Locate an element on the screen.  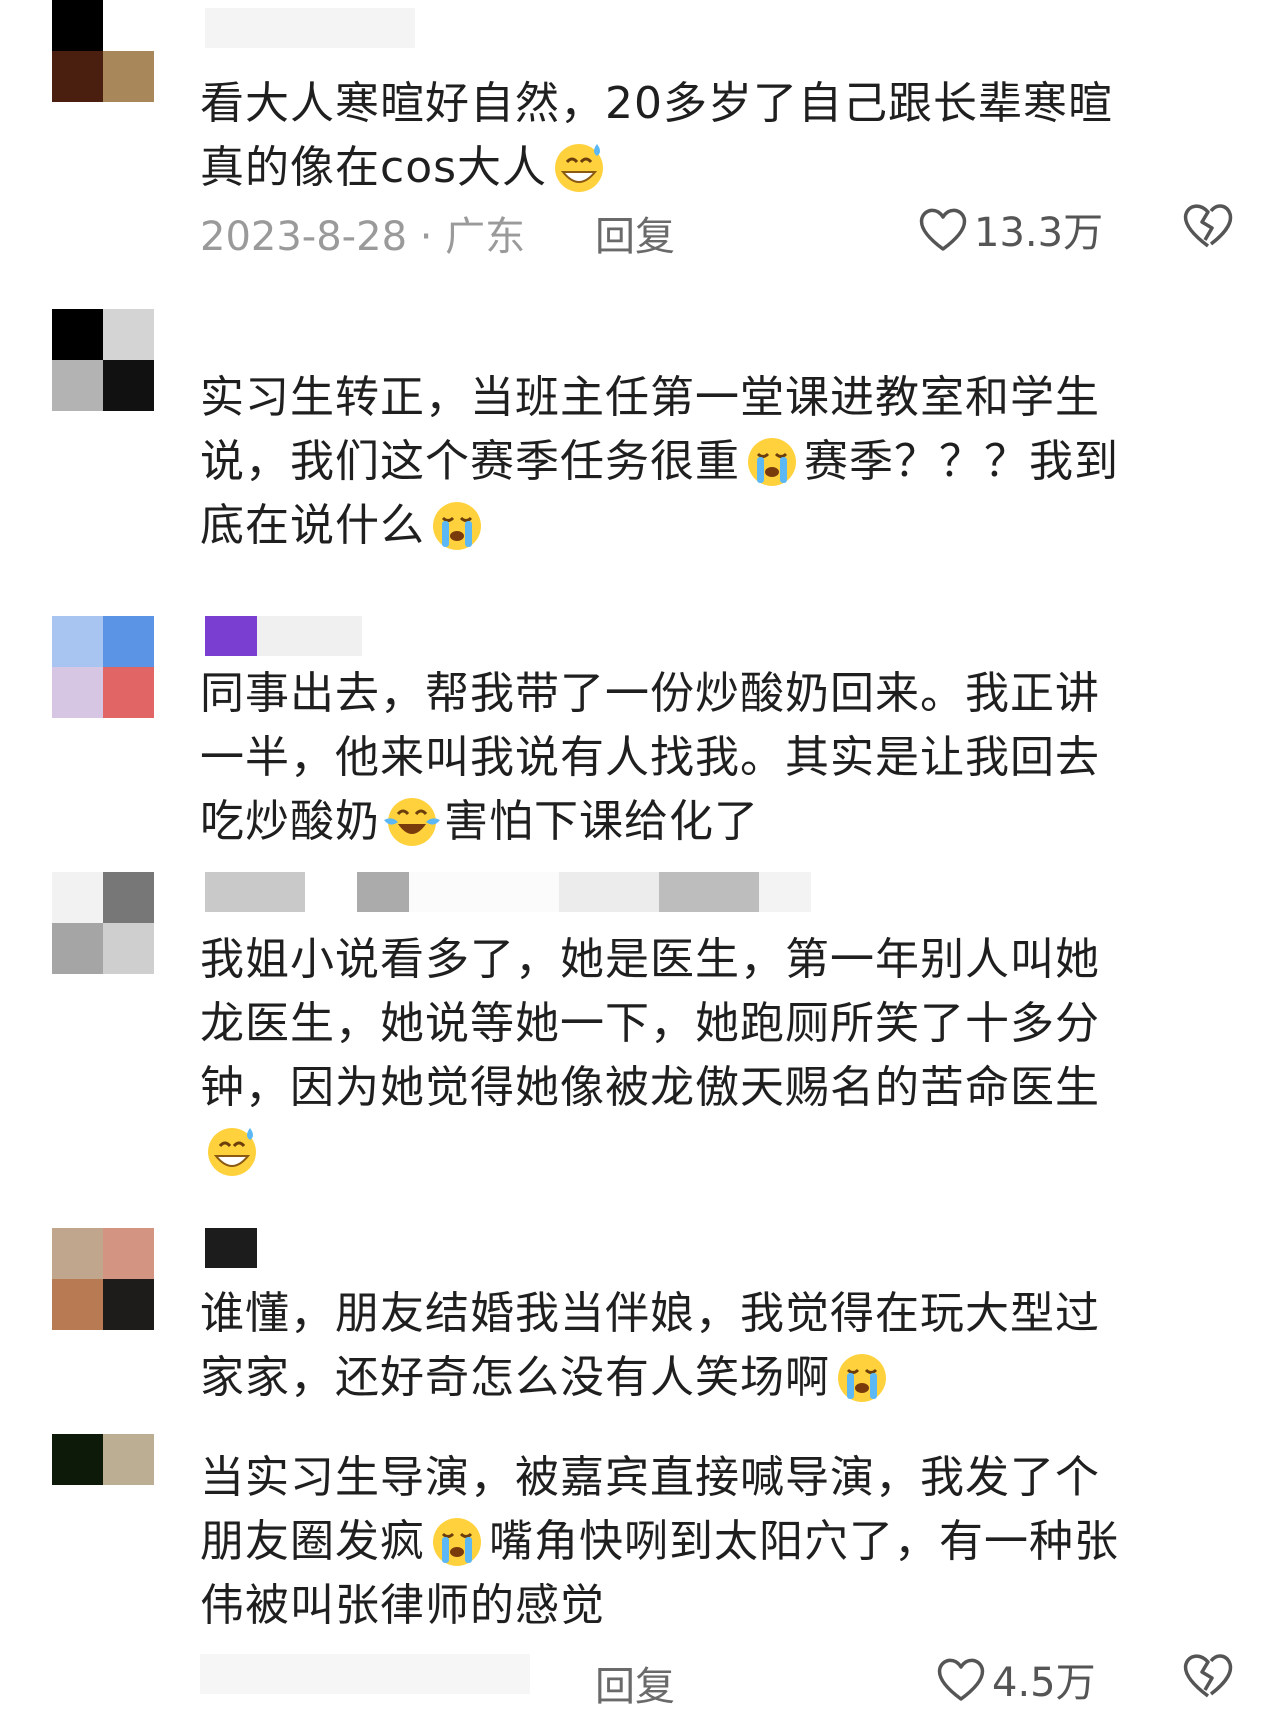
comment-line: 看大人寒暄好自然，20多岁了自己跟长辈寒暄 is located at coordinates (656, 103).